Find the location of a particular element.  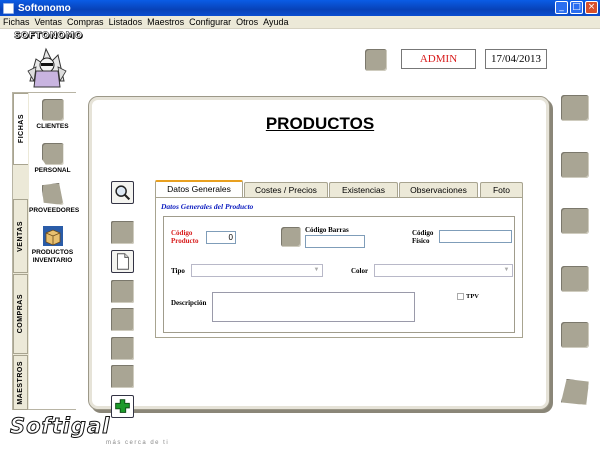

search-icon is located at coordinates (123, 193).